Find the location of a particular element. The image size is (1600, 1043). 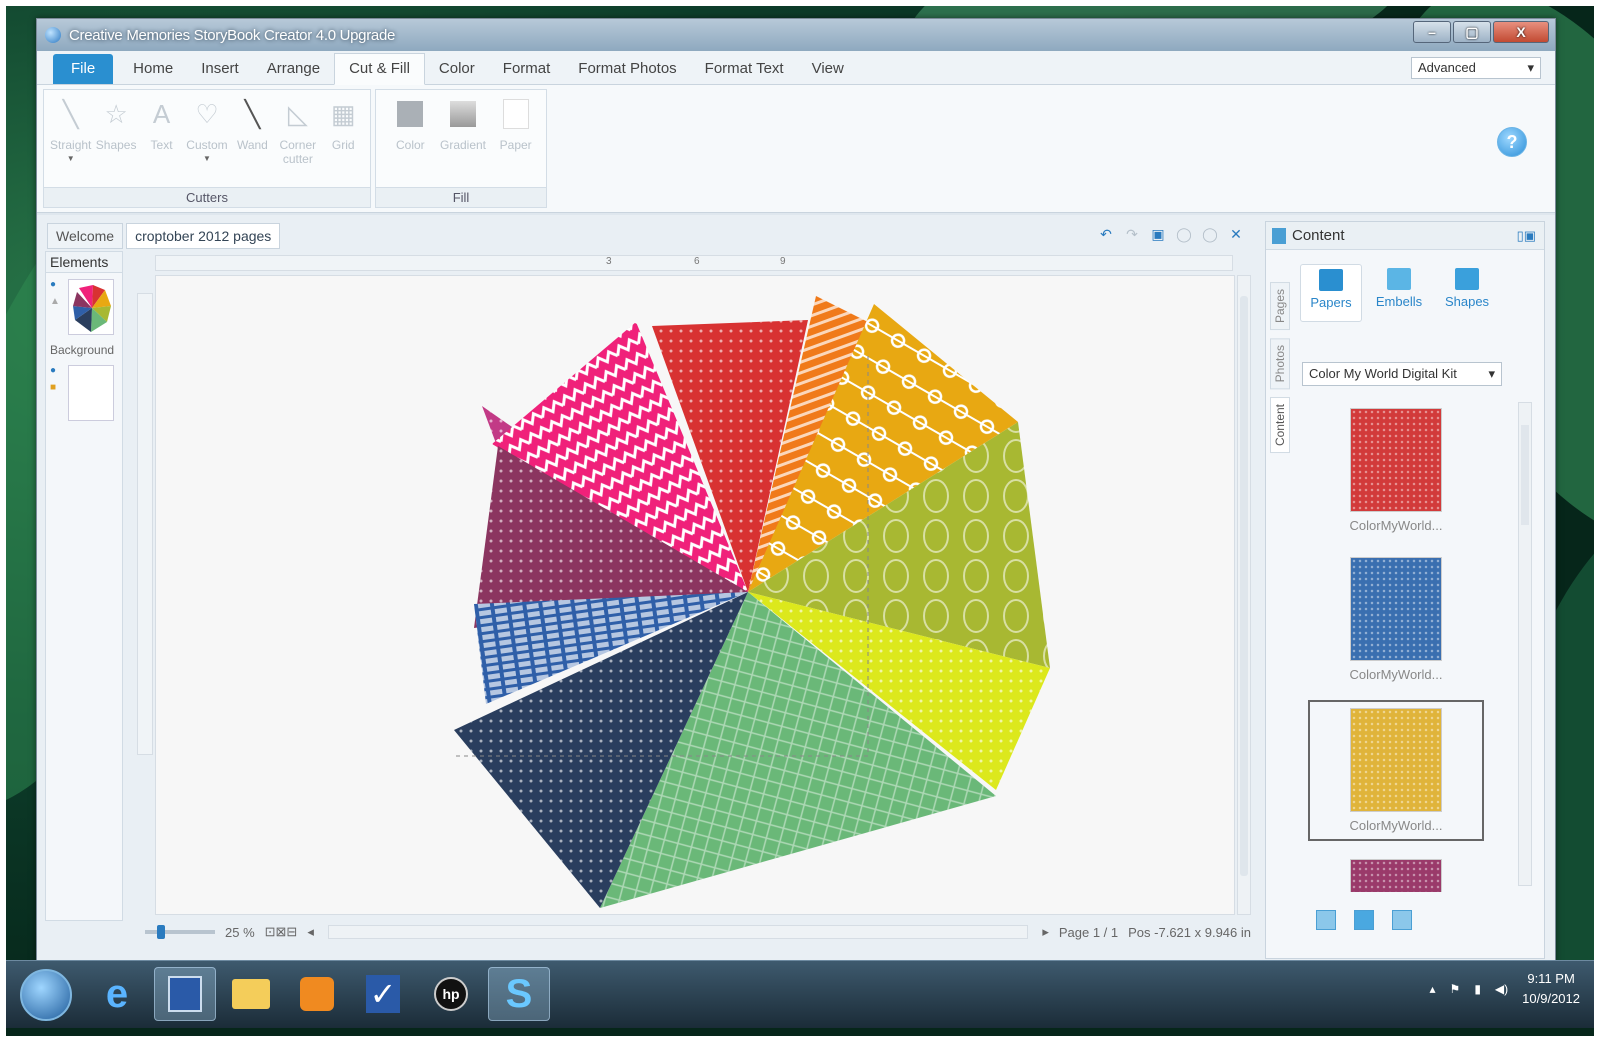

paper-swatch is located at coordinates (1396, 760).